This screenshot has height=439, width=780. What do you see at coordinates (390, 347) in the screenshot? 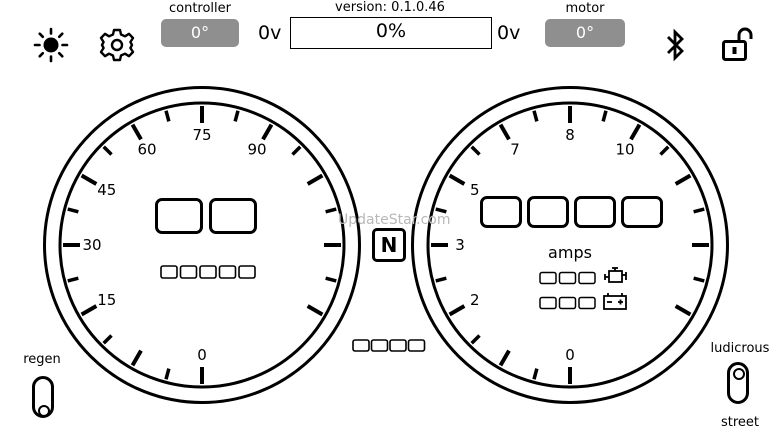
I see `trip-display` at bounding box center [390, 347].